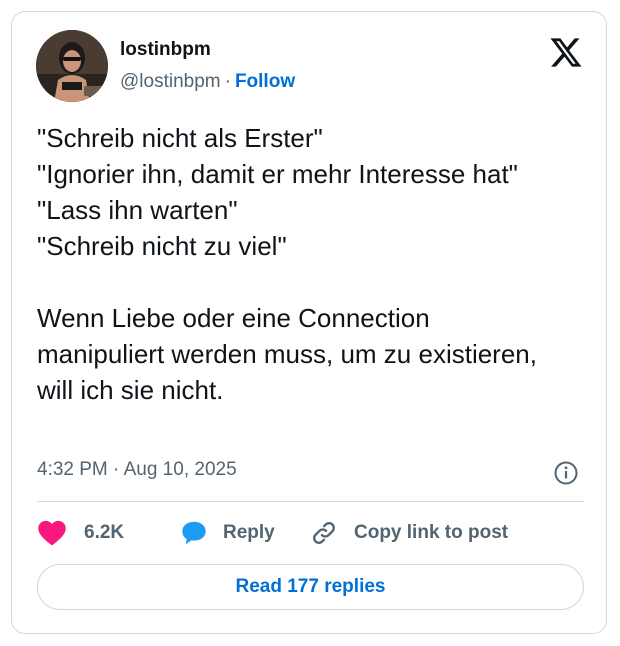 The width and height of the screenshot is (620, 646). What do you see at coordinates (170, 81) in the screenshot?
I see `author-handle: @lostinbpm` at bounding box center [170, 81].